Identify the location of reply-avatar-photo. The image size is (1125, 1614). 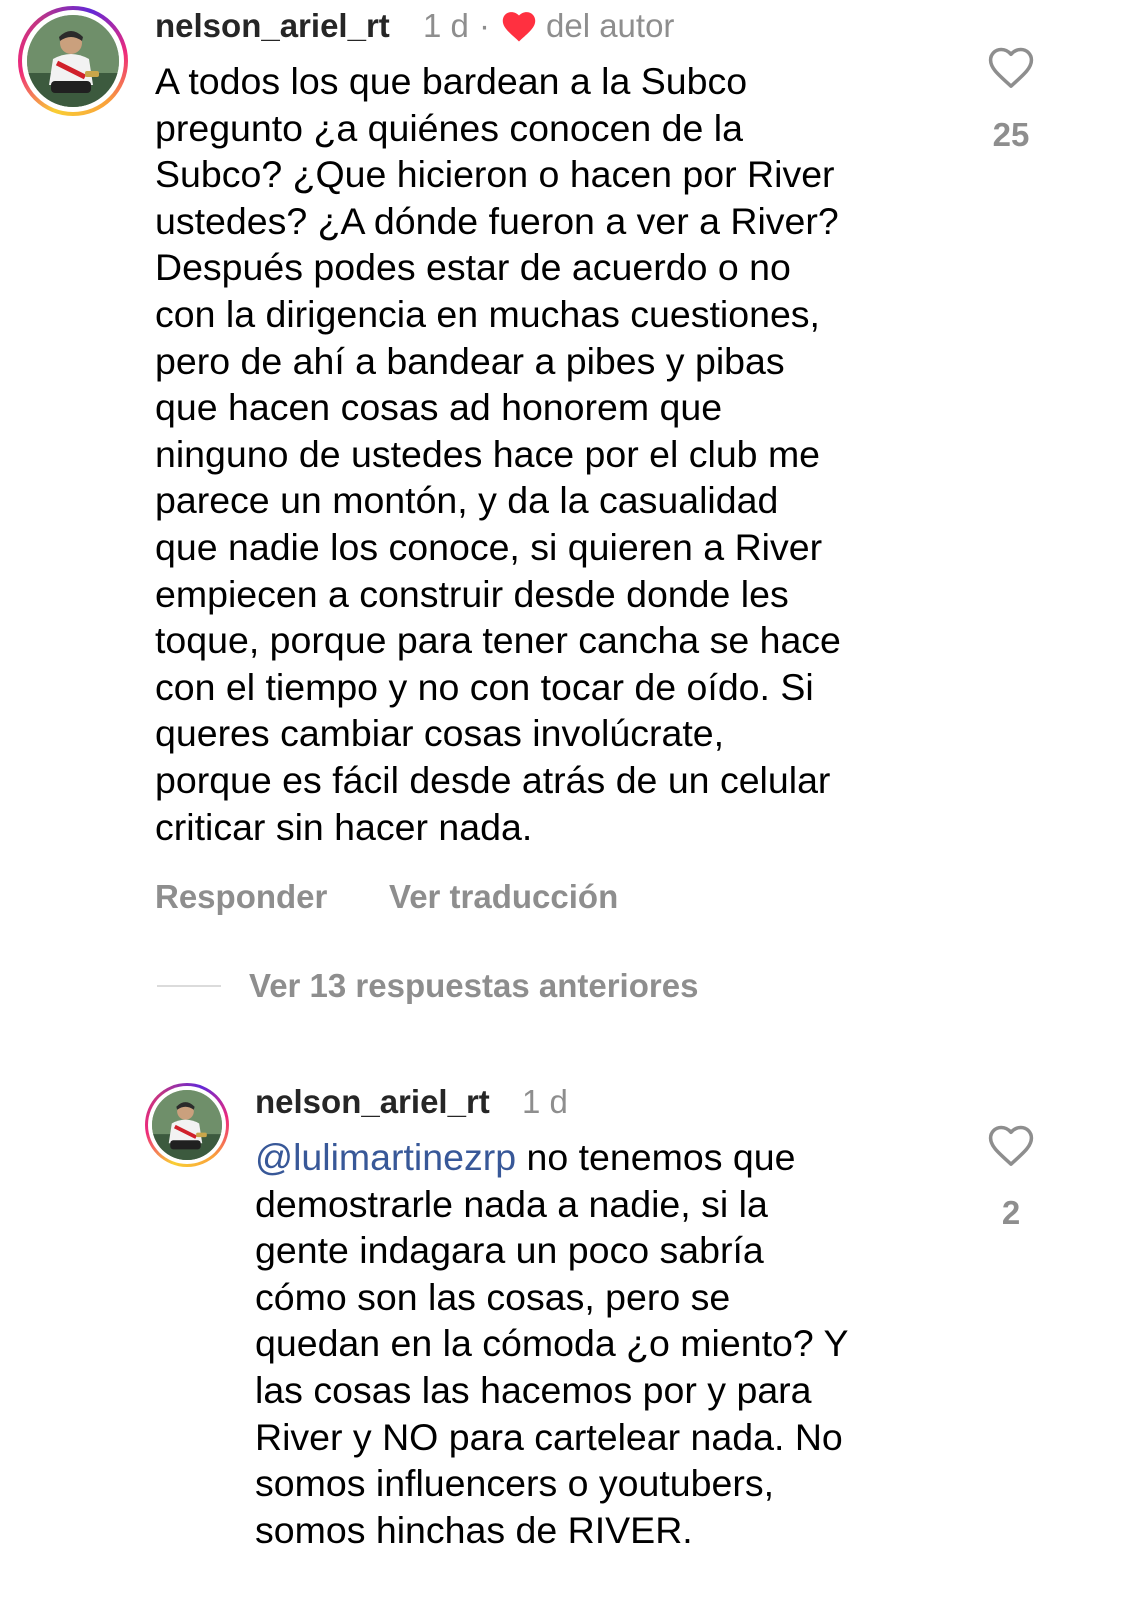
(187, 1125).